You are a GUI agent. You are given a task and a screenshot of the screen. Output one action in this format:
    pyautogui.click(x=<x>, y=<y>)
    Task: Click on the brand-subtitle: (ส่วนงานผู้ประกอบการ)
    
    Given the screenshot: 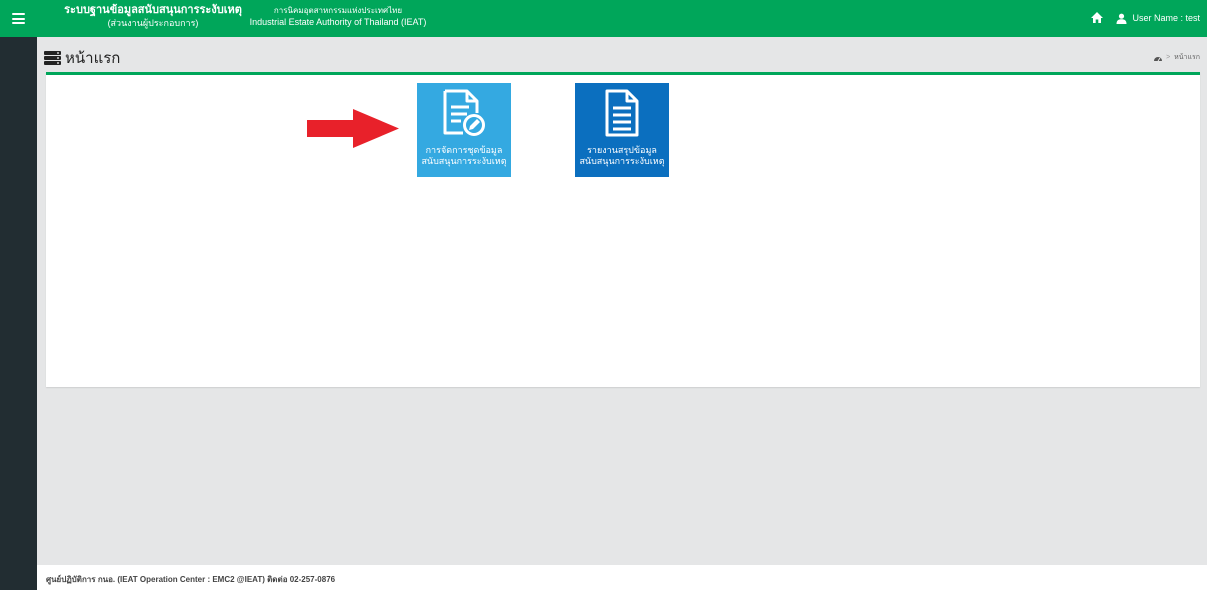 What is the action you would take?
    pyautogui.click(x=153, y=23)
    